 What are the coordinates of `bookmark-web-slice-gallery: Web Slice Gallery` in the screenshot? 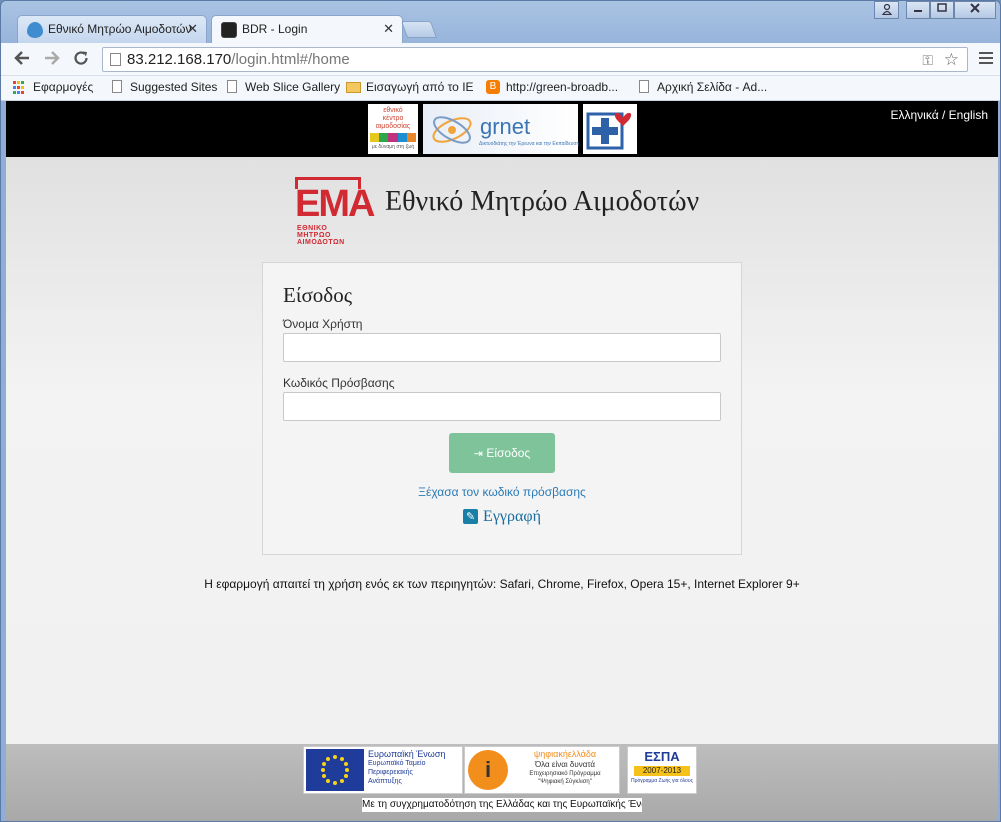 It's located at (282, 87).